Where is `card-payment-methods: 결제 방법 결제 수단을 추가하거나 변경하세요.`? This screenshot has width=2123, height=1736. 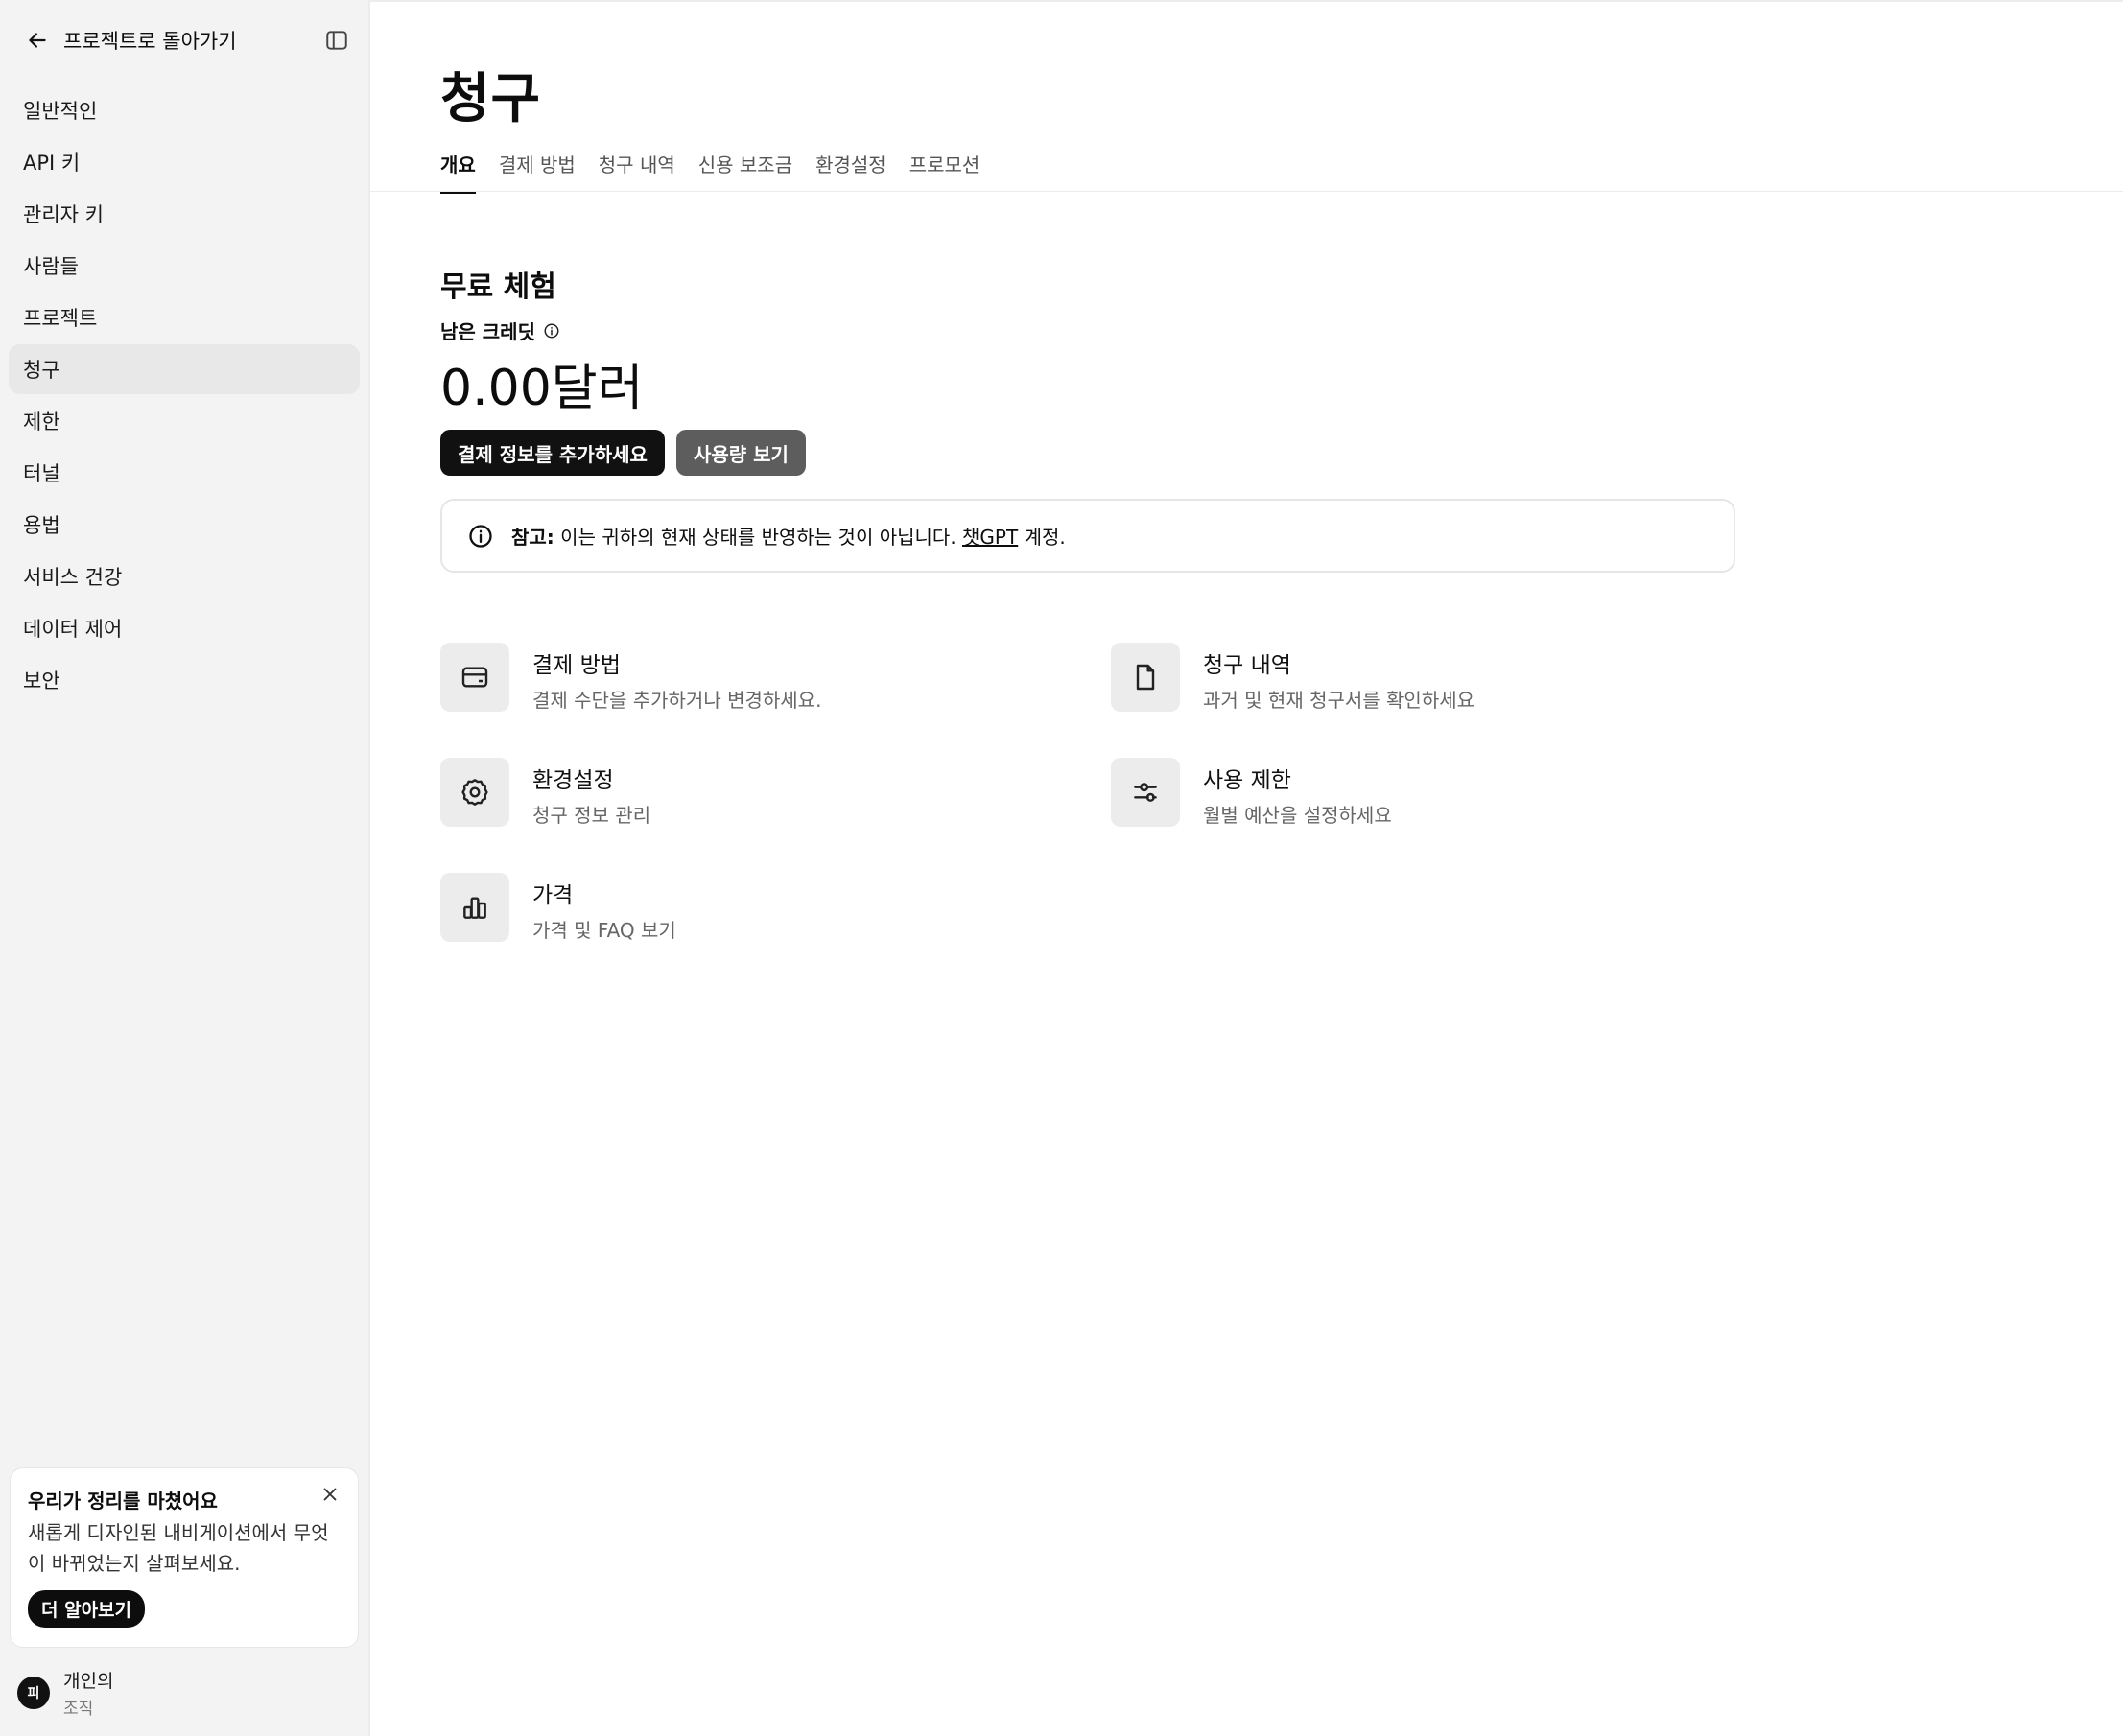 card-payment-methods: 결제 방법 결제 수단을 추가하거나 변경하세요. is located at coordinates (630, 678).